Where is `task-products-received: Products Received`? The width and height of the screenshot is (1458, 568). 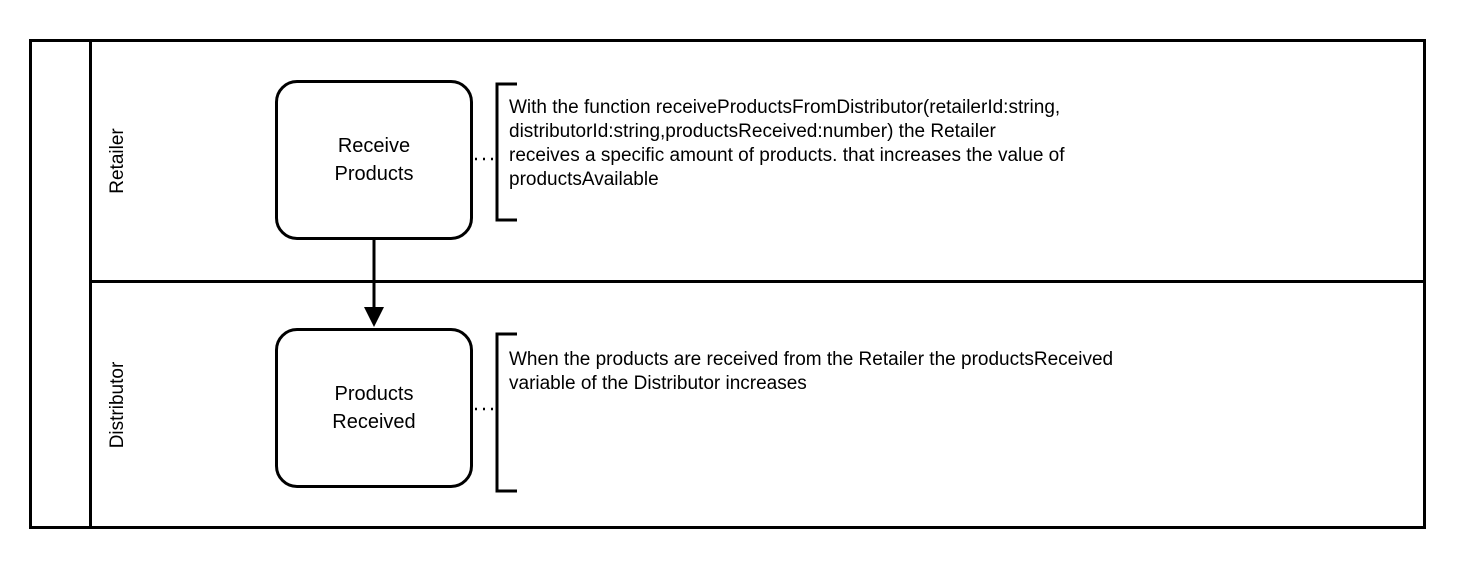 task-products-received: Products Received is located at coordinates (374, 408).